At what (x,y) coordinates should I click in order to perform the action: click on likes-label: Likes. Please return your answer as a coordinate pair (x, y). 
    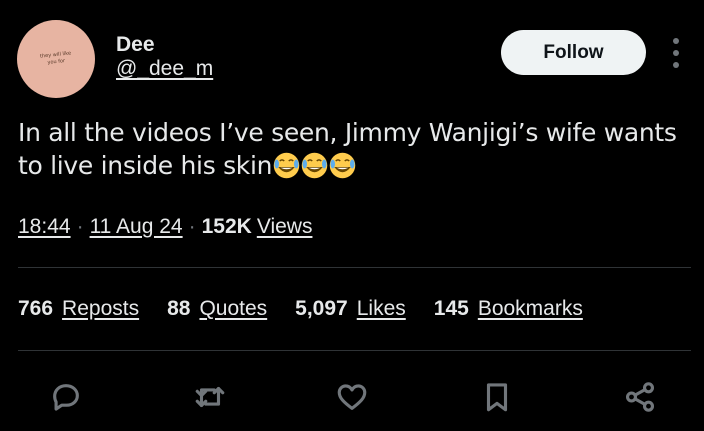
    Looking at the image, I should click on (381, 308).